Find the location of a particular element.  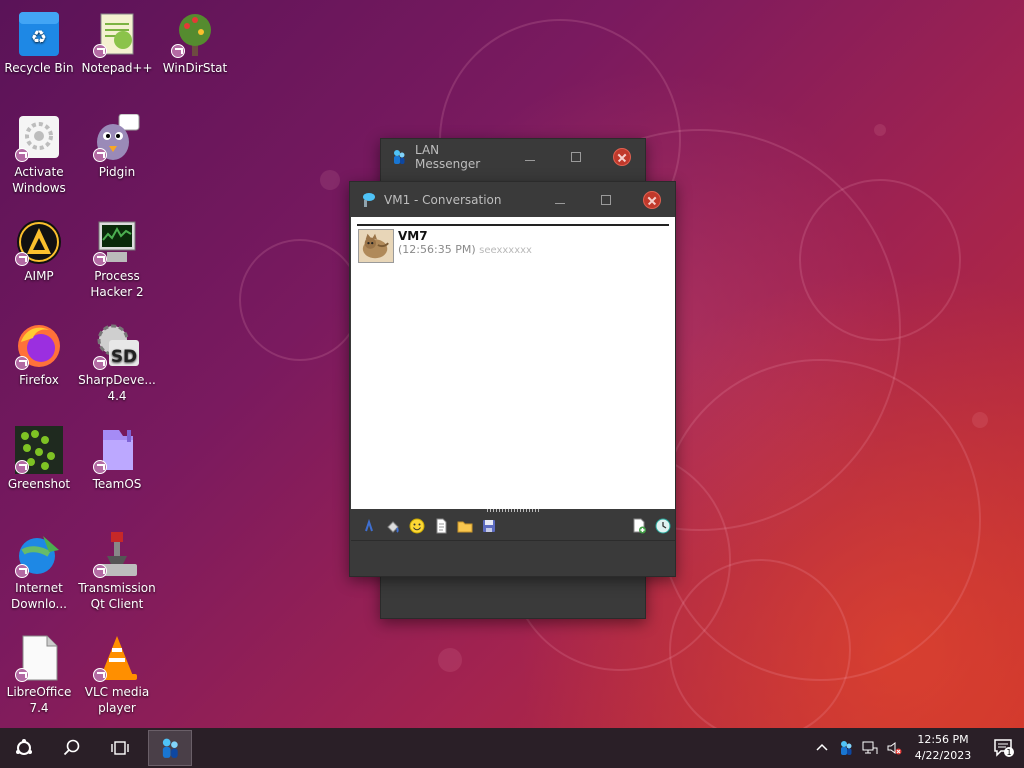

svg-text: SD is located at coordinates (124, 357).